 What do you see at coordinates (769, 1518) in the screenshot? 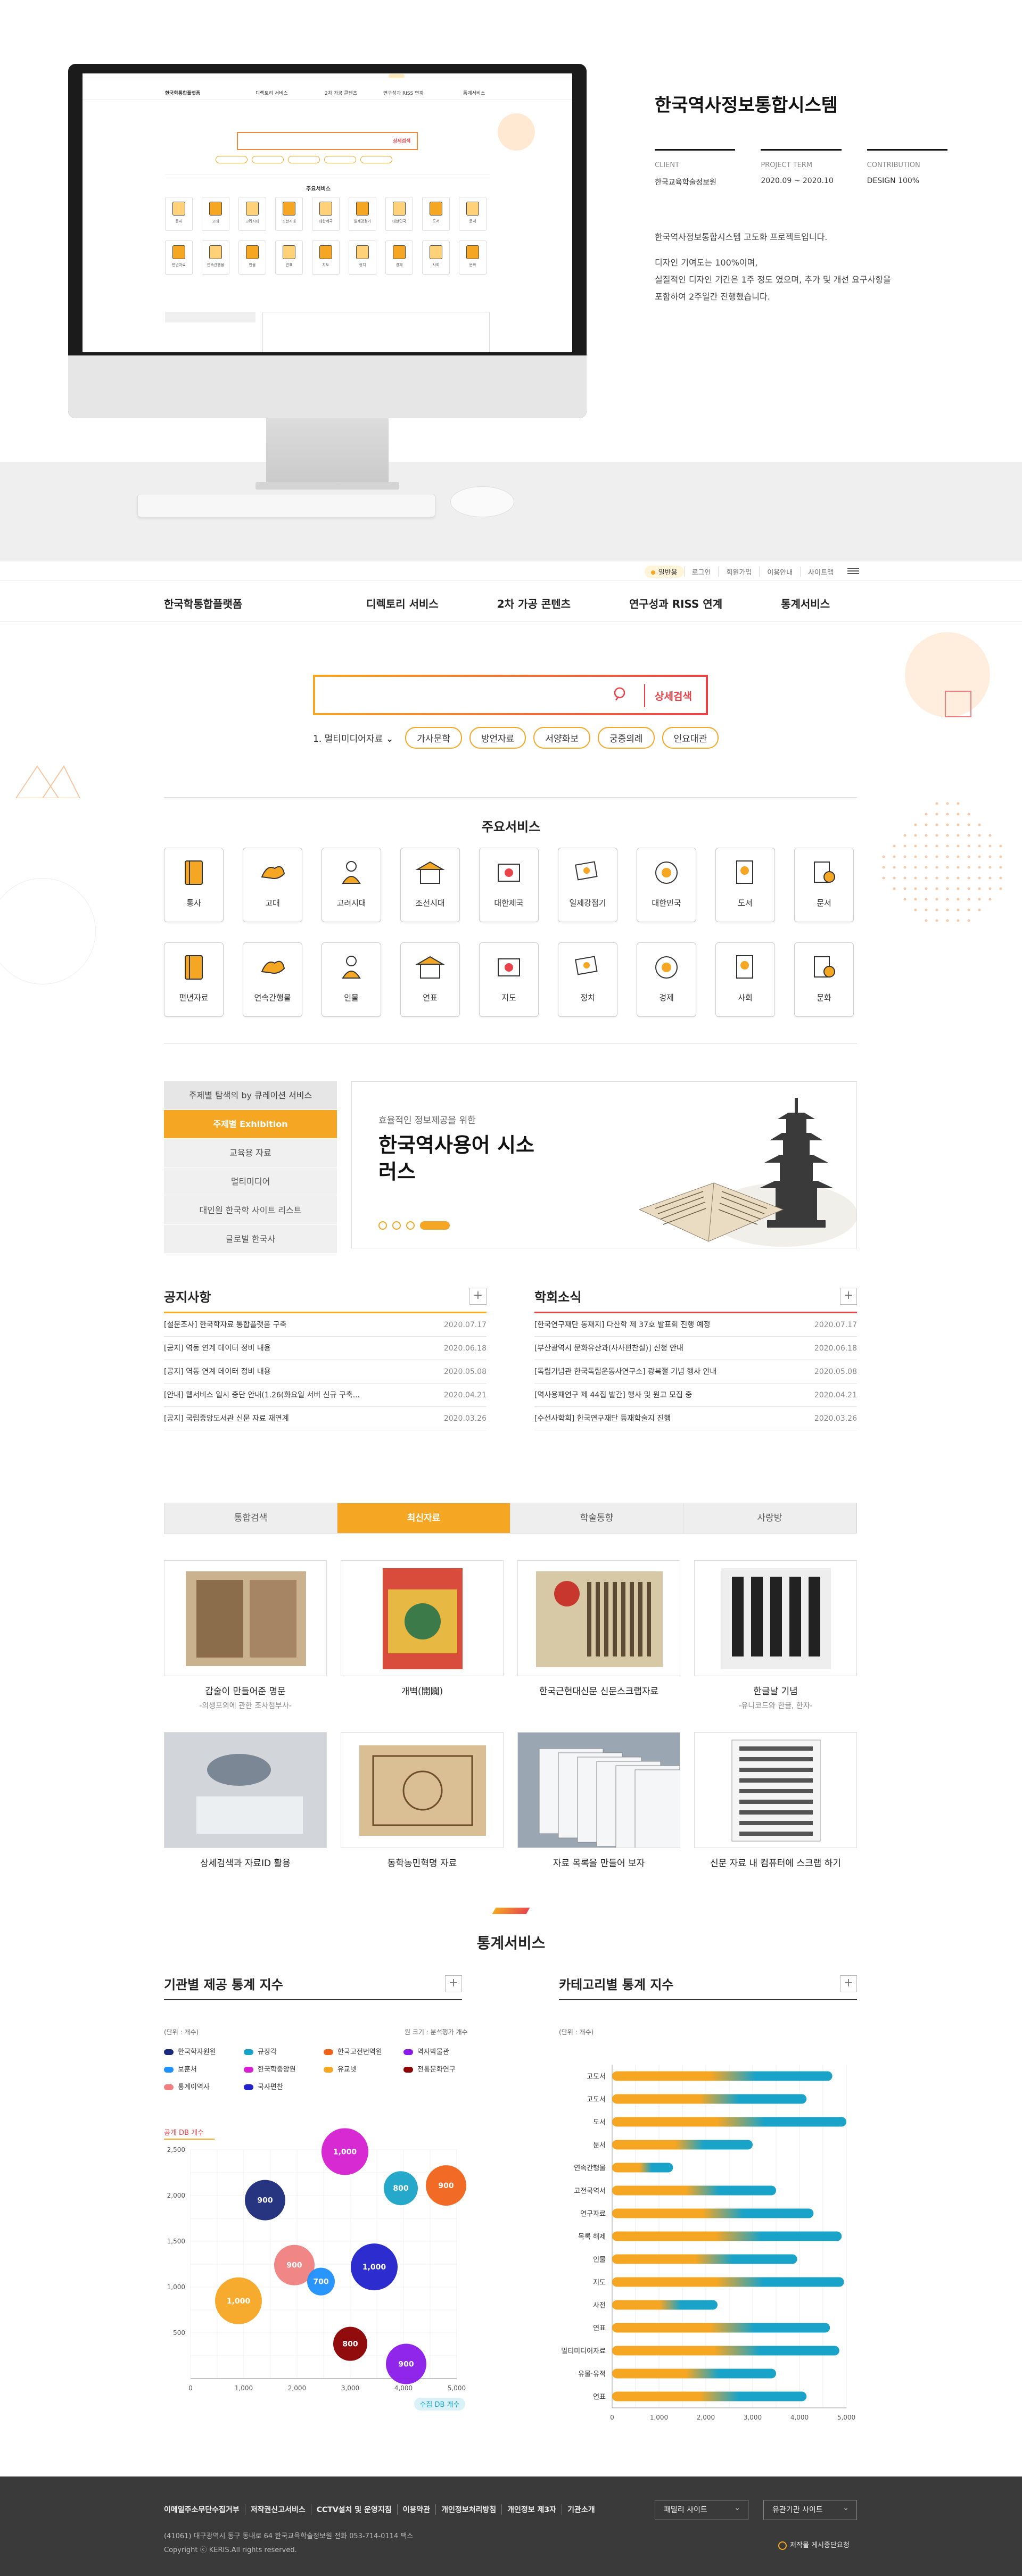
I see `tab-lounge: 사랑방` at bounding box center [769, 1518].